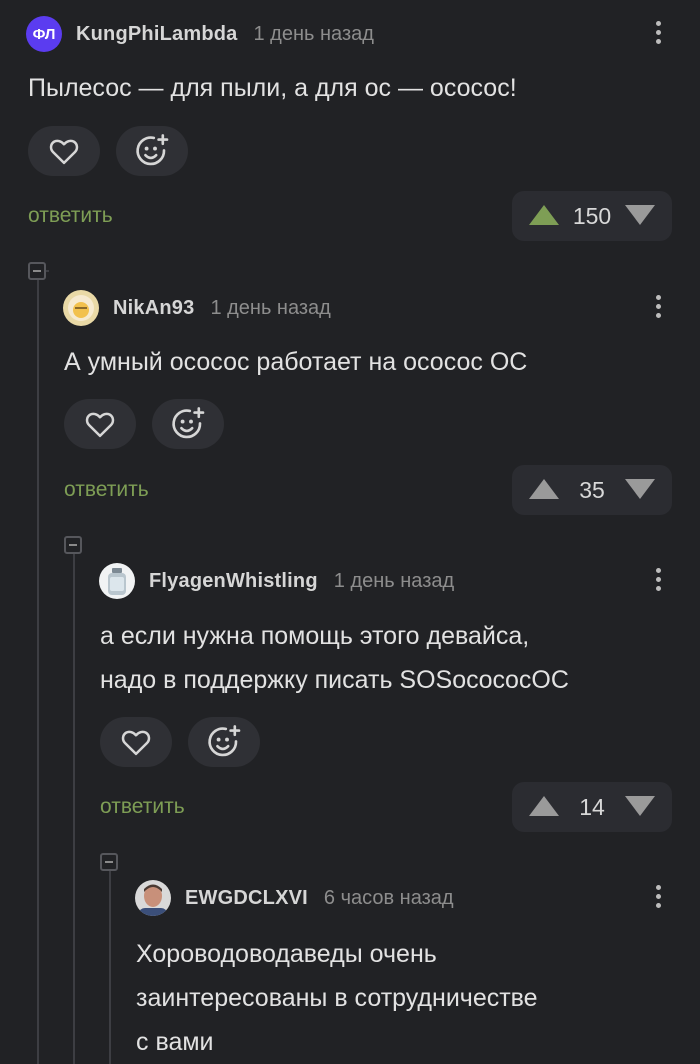  Describe the element at coordinates (153, 308) in the screenshot. I see `author-name: NikAn93` at that location.